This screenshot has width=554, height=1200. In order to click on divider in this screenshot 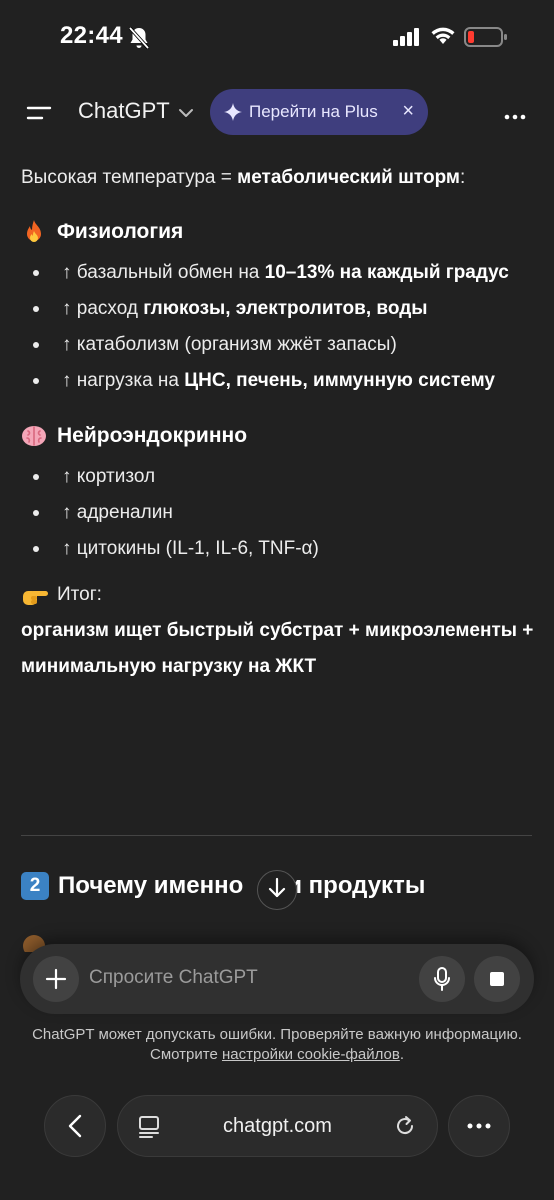, I will do `click(276, 835)`.